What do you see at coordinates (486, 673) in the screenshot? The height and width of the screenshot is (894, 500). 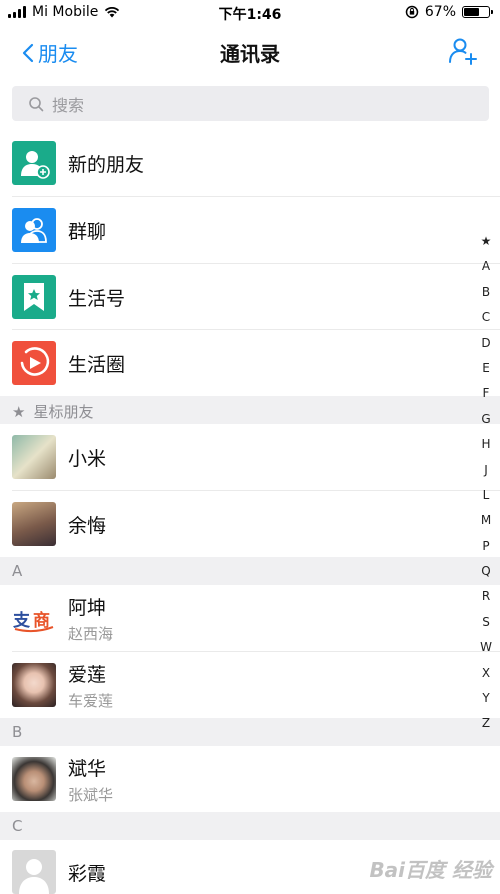 I see `index-letter: X` at bounding box center [486, 673].